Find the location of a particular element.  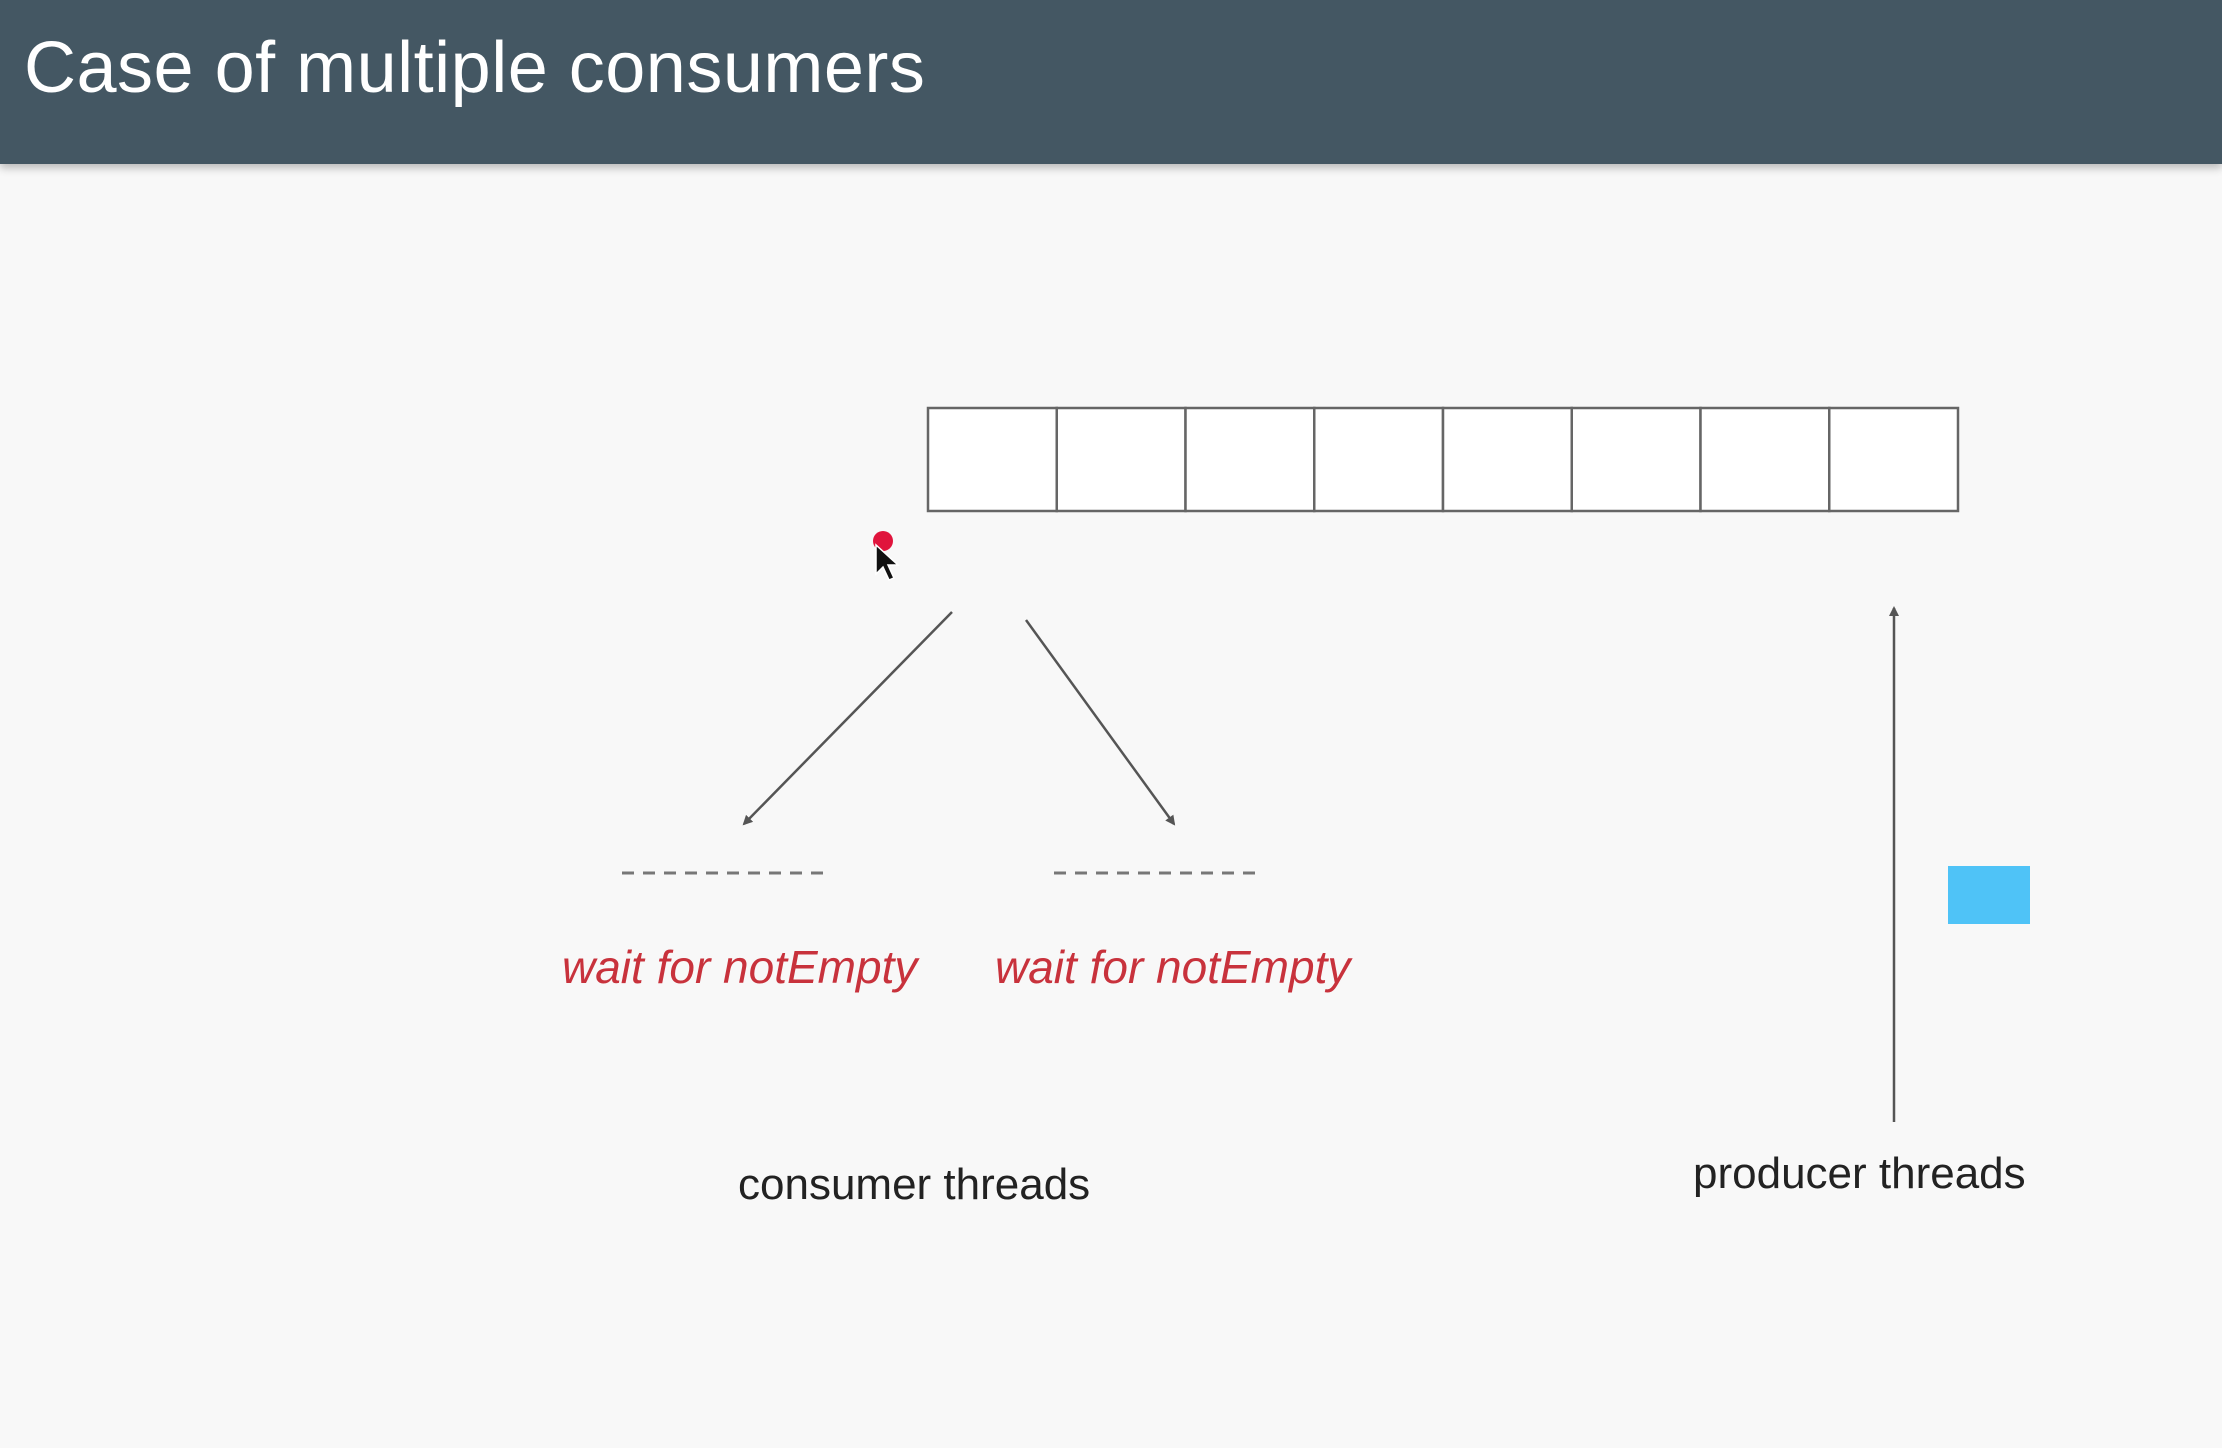

consumer-arrow-left is located at coordinates (847, 718).